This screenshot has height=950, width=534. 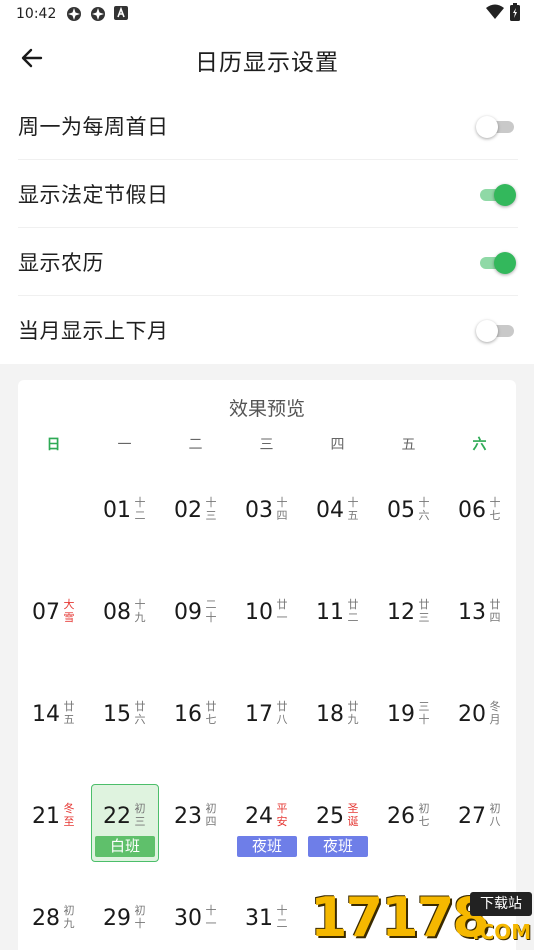 What do you see at coordinates (409, 629) in the screenshot?
I see `calendar-day-cell: 12 廿三` at bounding box center [409, 629].